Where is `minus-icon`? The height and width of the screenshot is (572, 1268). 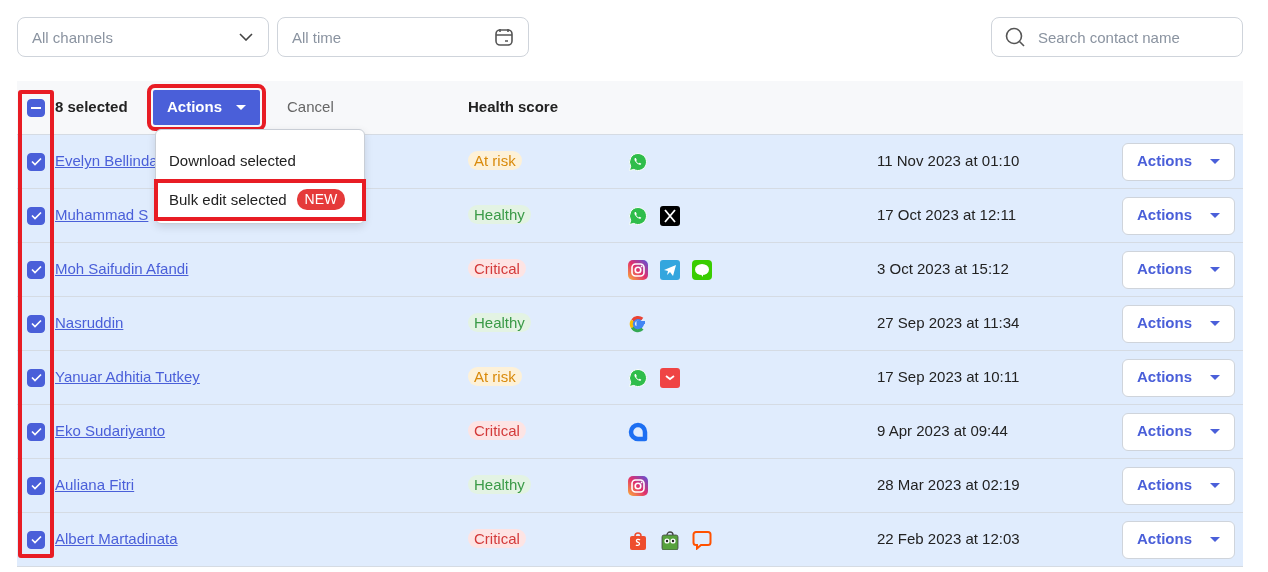
minus-icon is located at coordinates (36, 107).